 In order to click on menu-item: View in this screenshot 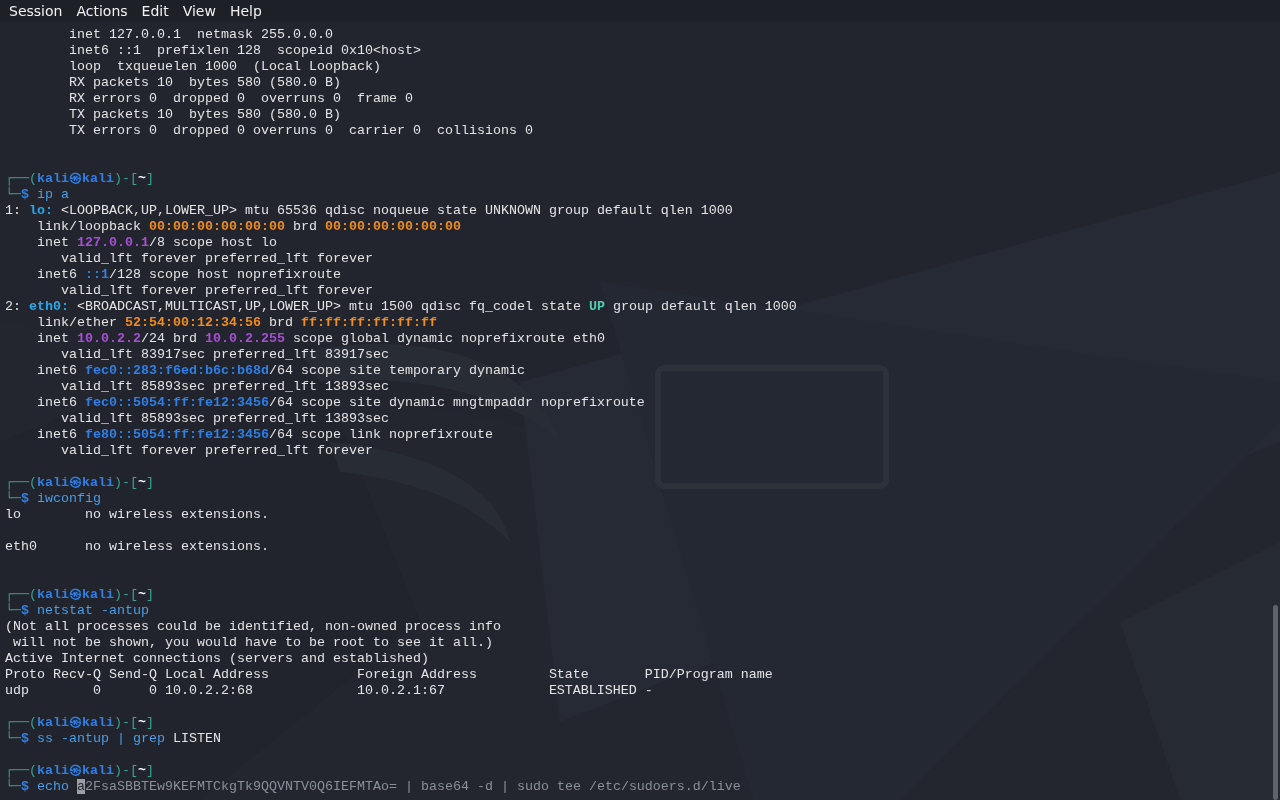, I will do `click(199, 11)`.